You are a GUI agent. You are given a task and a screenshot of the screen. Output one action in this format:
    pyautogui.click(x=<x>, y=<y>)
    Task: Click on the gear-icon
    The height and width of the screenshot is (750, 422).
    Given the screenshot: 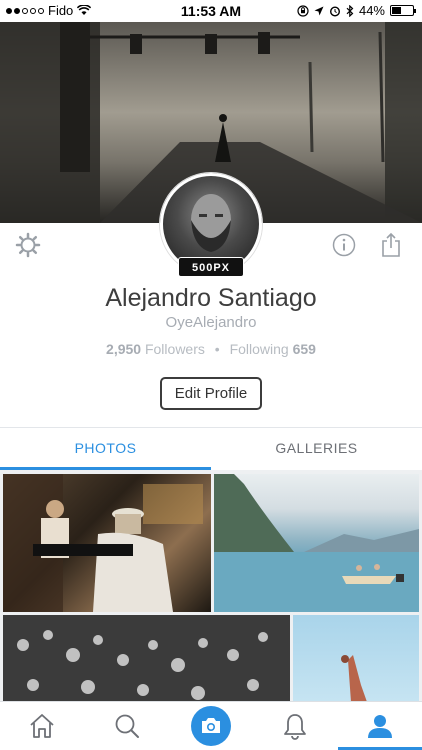 What is the action you would take?
    pyautogui.click(x=28, y=245)
    